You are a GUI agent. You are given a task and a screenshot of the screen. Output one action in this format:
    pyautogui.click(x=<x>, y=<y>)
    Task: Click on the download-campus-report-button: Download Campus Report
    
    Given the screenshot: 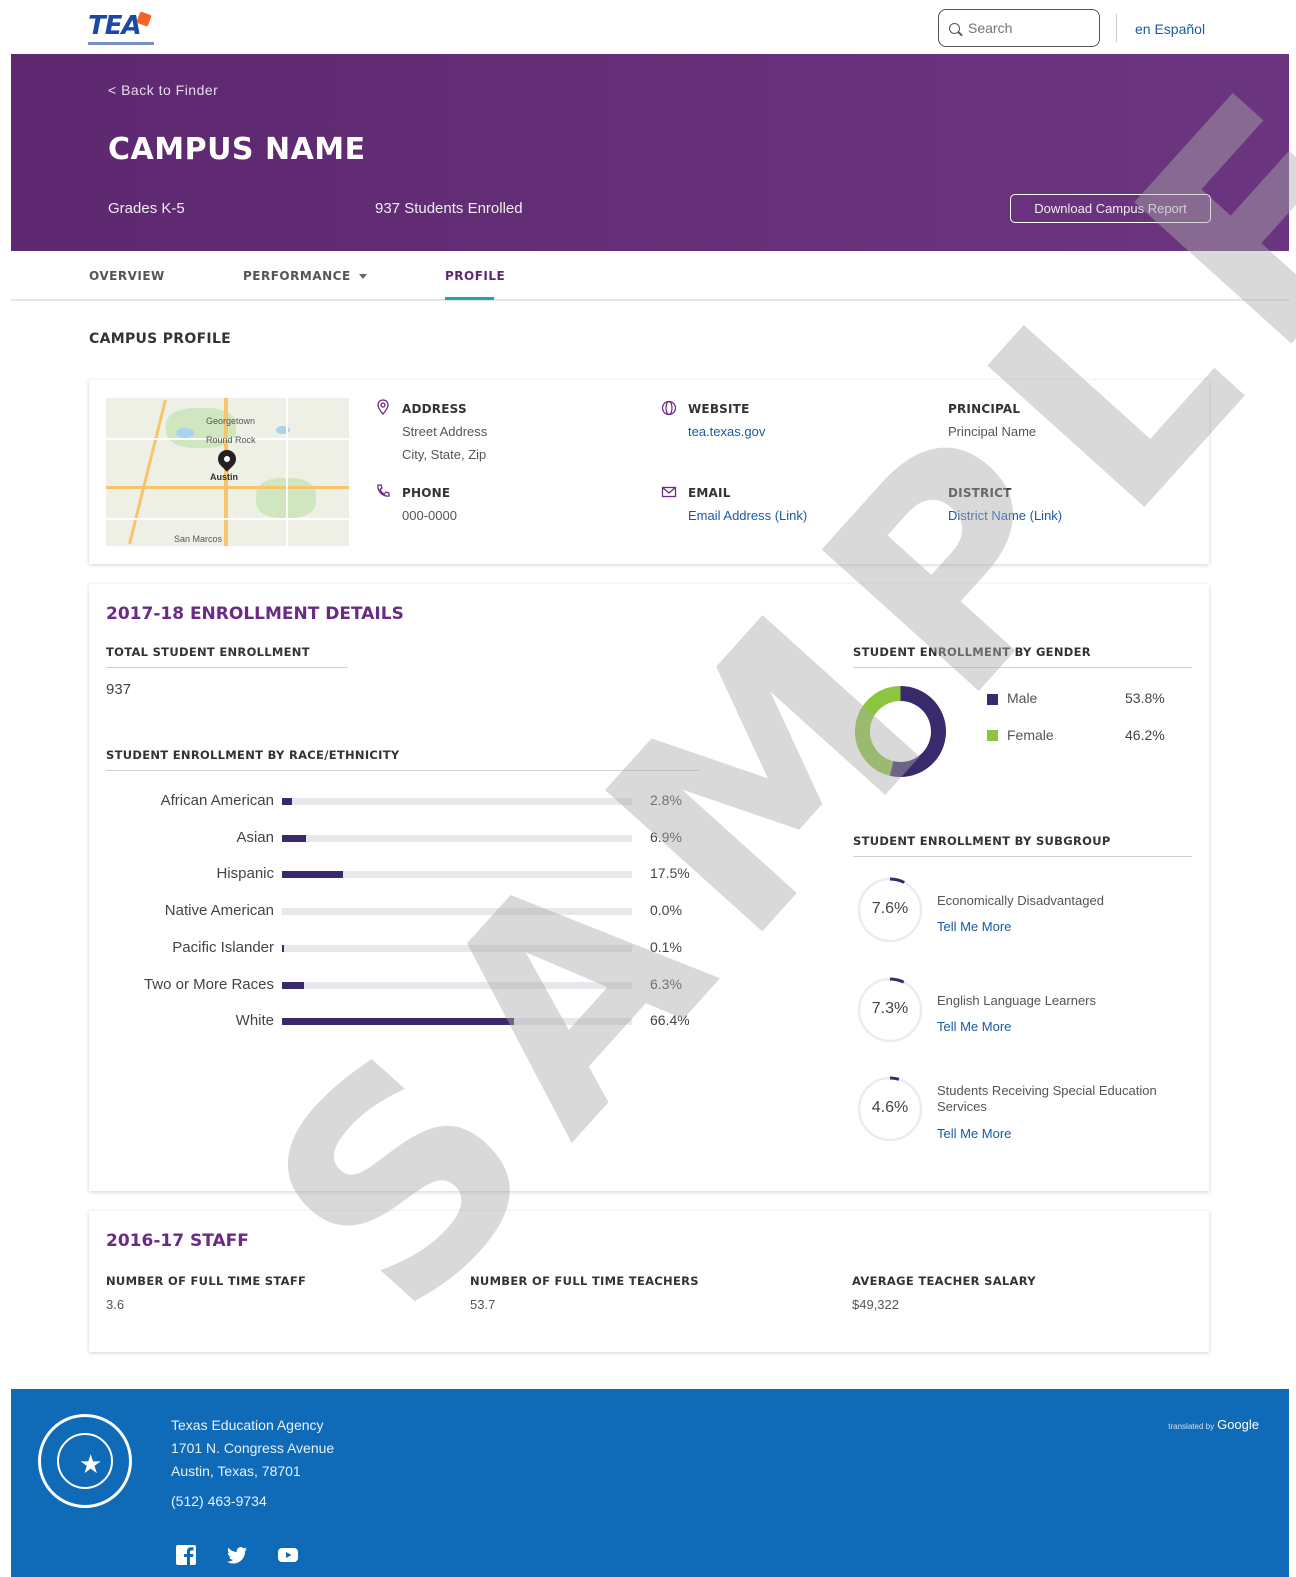 What is the action you would take?
    pyautogui.click(x=1110, y=208)
    